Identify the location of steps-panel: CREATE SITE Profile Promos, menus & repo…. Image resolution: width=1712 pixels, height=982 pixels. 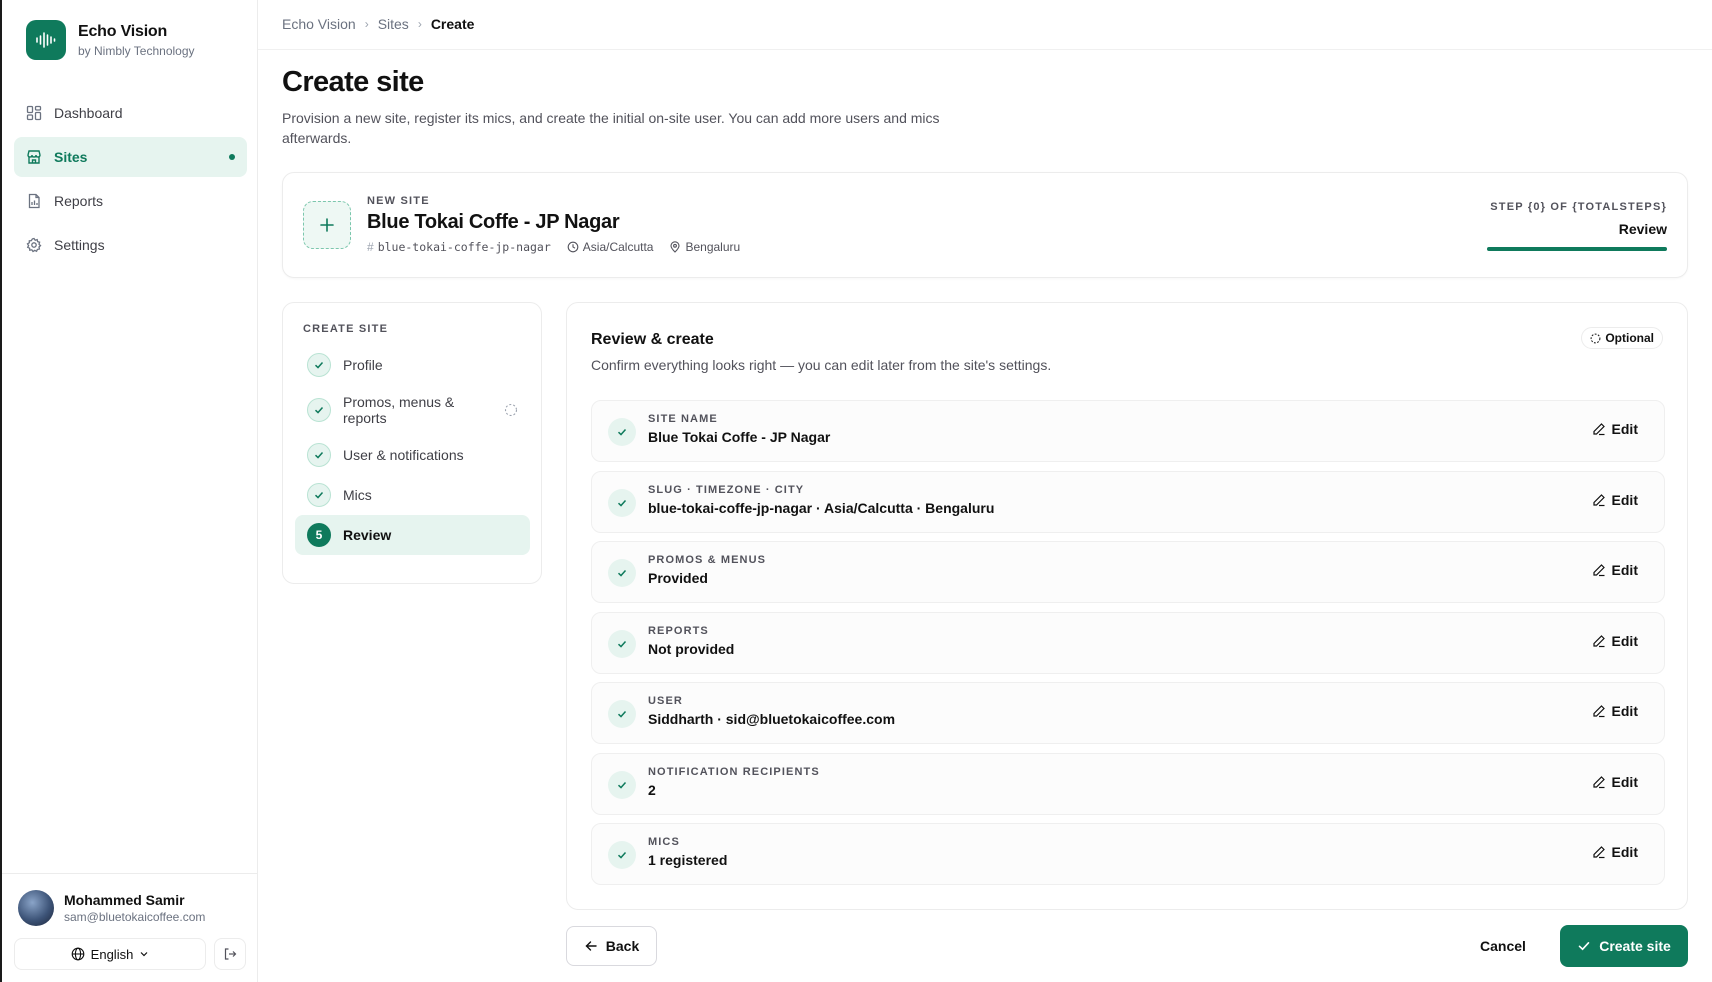
(412, 443).